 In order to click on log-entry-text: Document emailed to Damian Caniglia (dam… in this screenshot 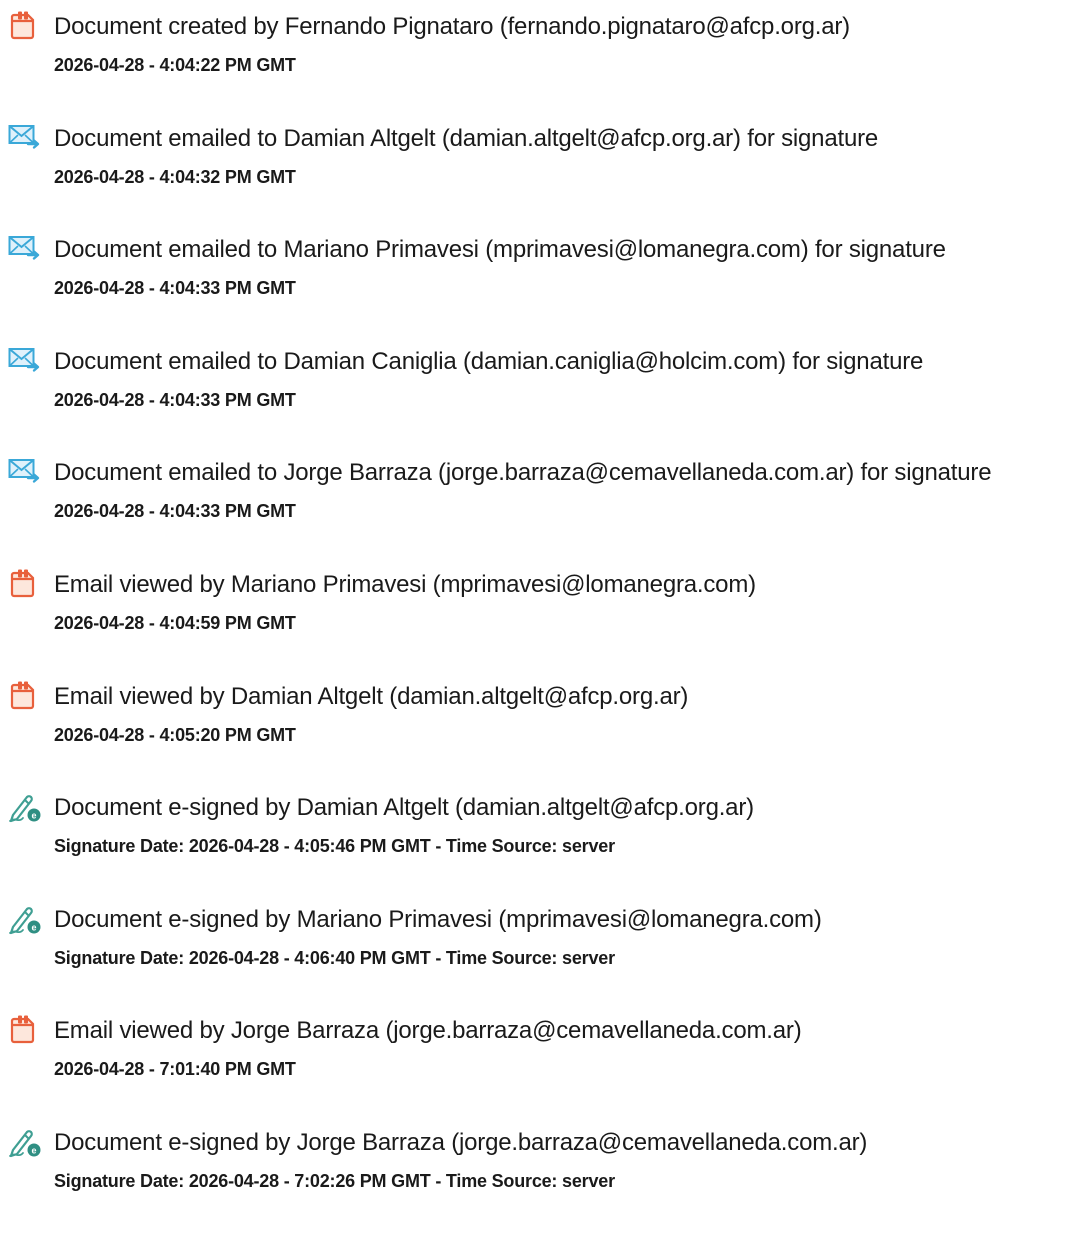, I will do `click(489, 361)`.